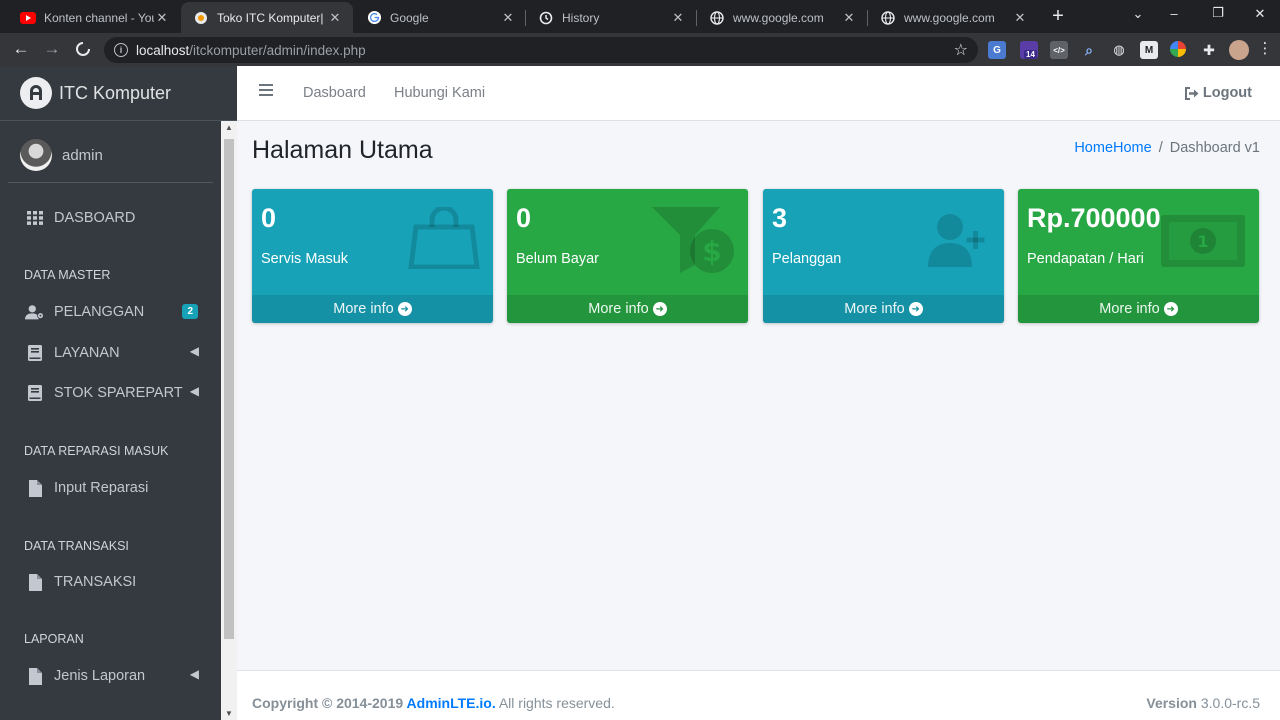 The image size is (1280, 720). What do you see at coordinates (94, 17) in the screenshot?
I see `browser-tab-youtube: Konten channel - YouTube ✕` at bounding box center [94, 17].